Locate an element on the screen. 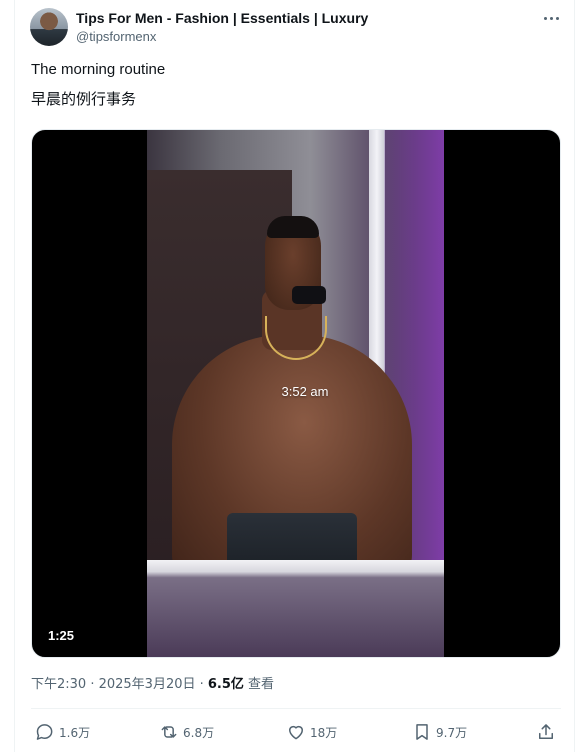 Image resolution: width=580 pixels, height=752 pixels. frame-border-left is located at coordinates (14, 376).